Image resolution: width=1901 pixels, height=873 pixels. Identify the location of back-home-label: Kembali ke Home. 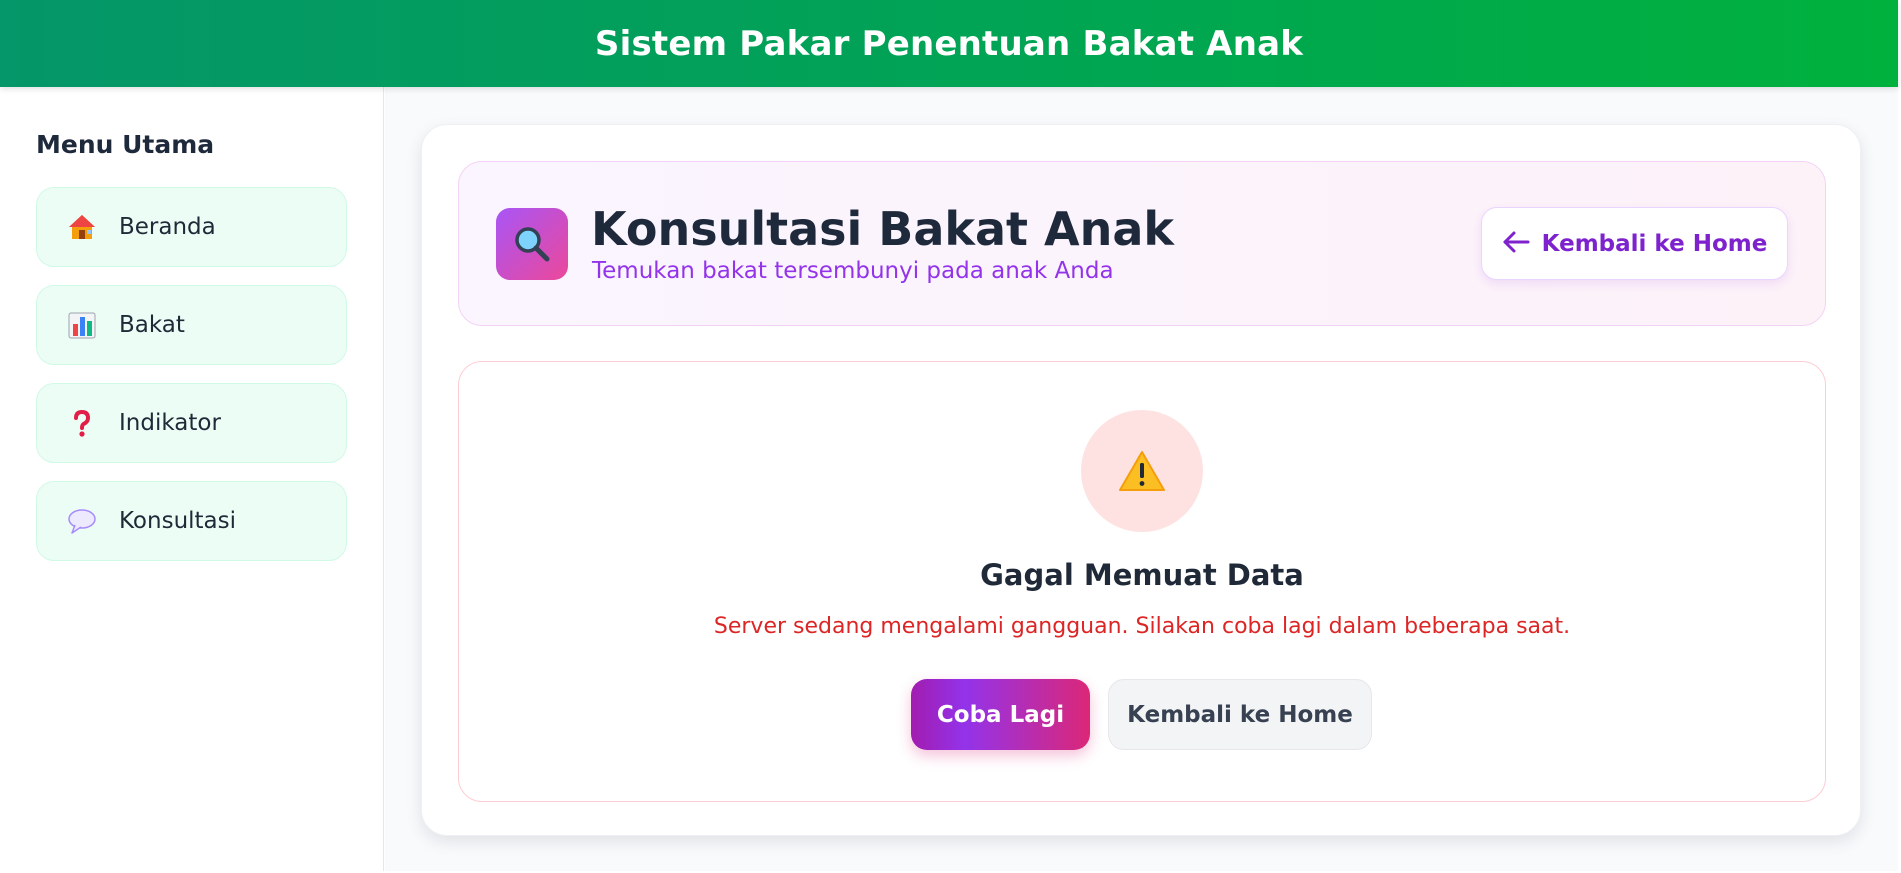
(1654, 243).